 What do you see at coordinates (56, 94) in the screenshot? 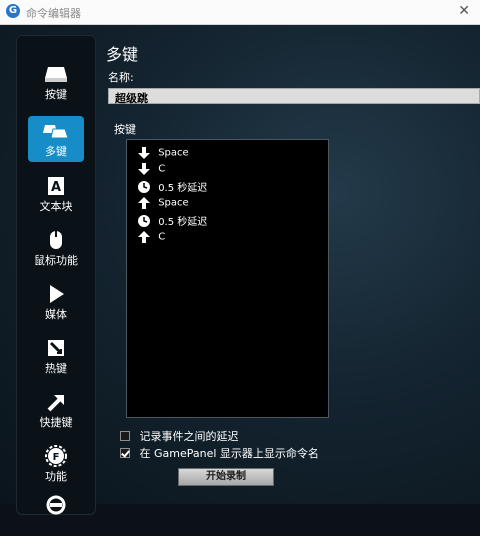
I see `sidebar-item-label: 按键` at bounding box center [56, 94].